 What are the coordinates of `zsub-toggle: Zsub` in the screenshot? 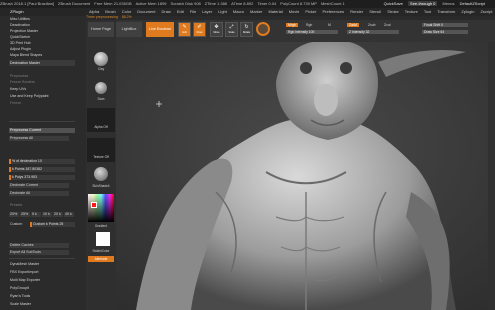 It's located at (372, 25).